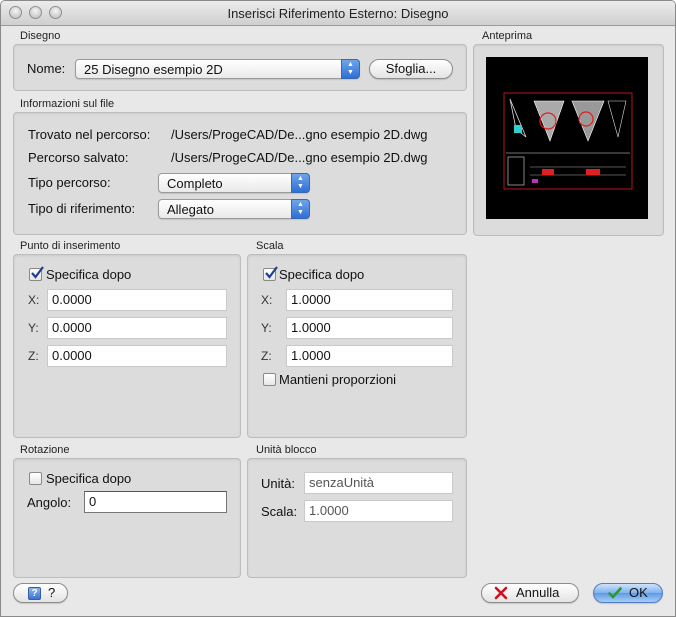  What do you see at coordinates (137, 328) in the screenshot?
I see `insertion-y-field: 0.0000` at bounding box center [137, 328].